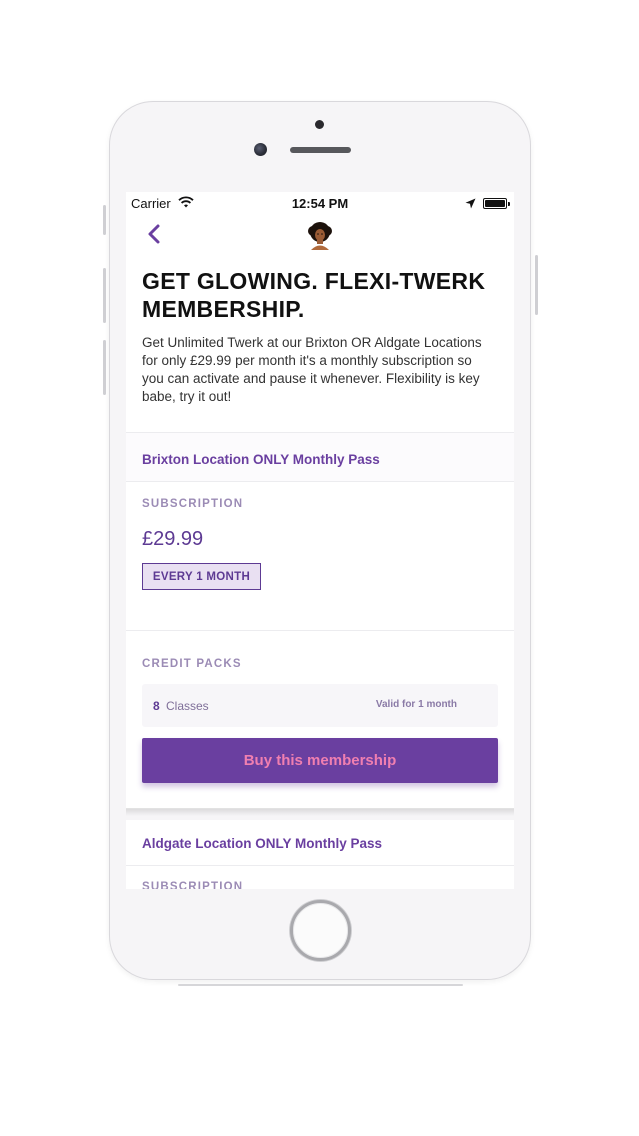 This screenshot has width=639, height=1136. Describe the element at coordinates (314, 295) in the screenshot. I see `page-title: GET GLOWING. FLEXI-TWERK MEMBERSHIP.` at that location.